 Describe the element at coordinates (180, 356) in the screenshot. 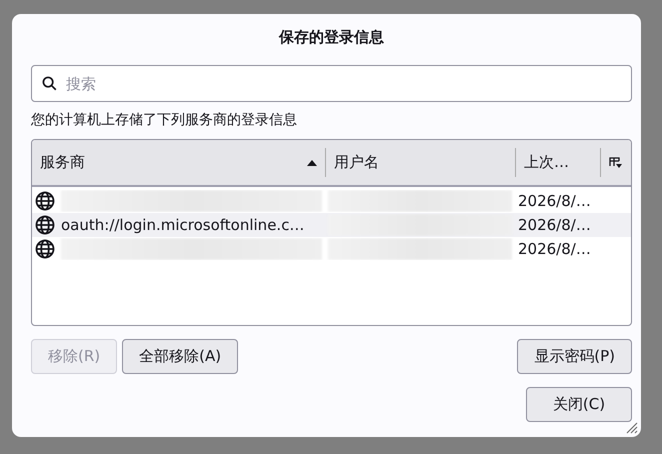

I see `remove-all-button: 全部移除(A)` at that location.